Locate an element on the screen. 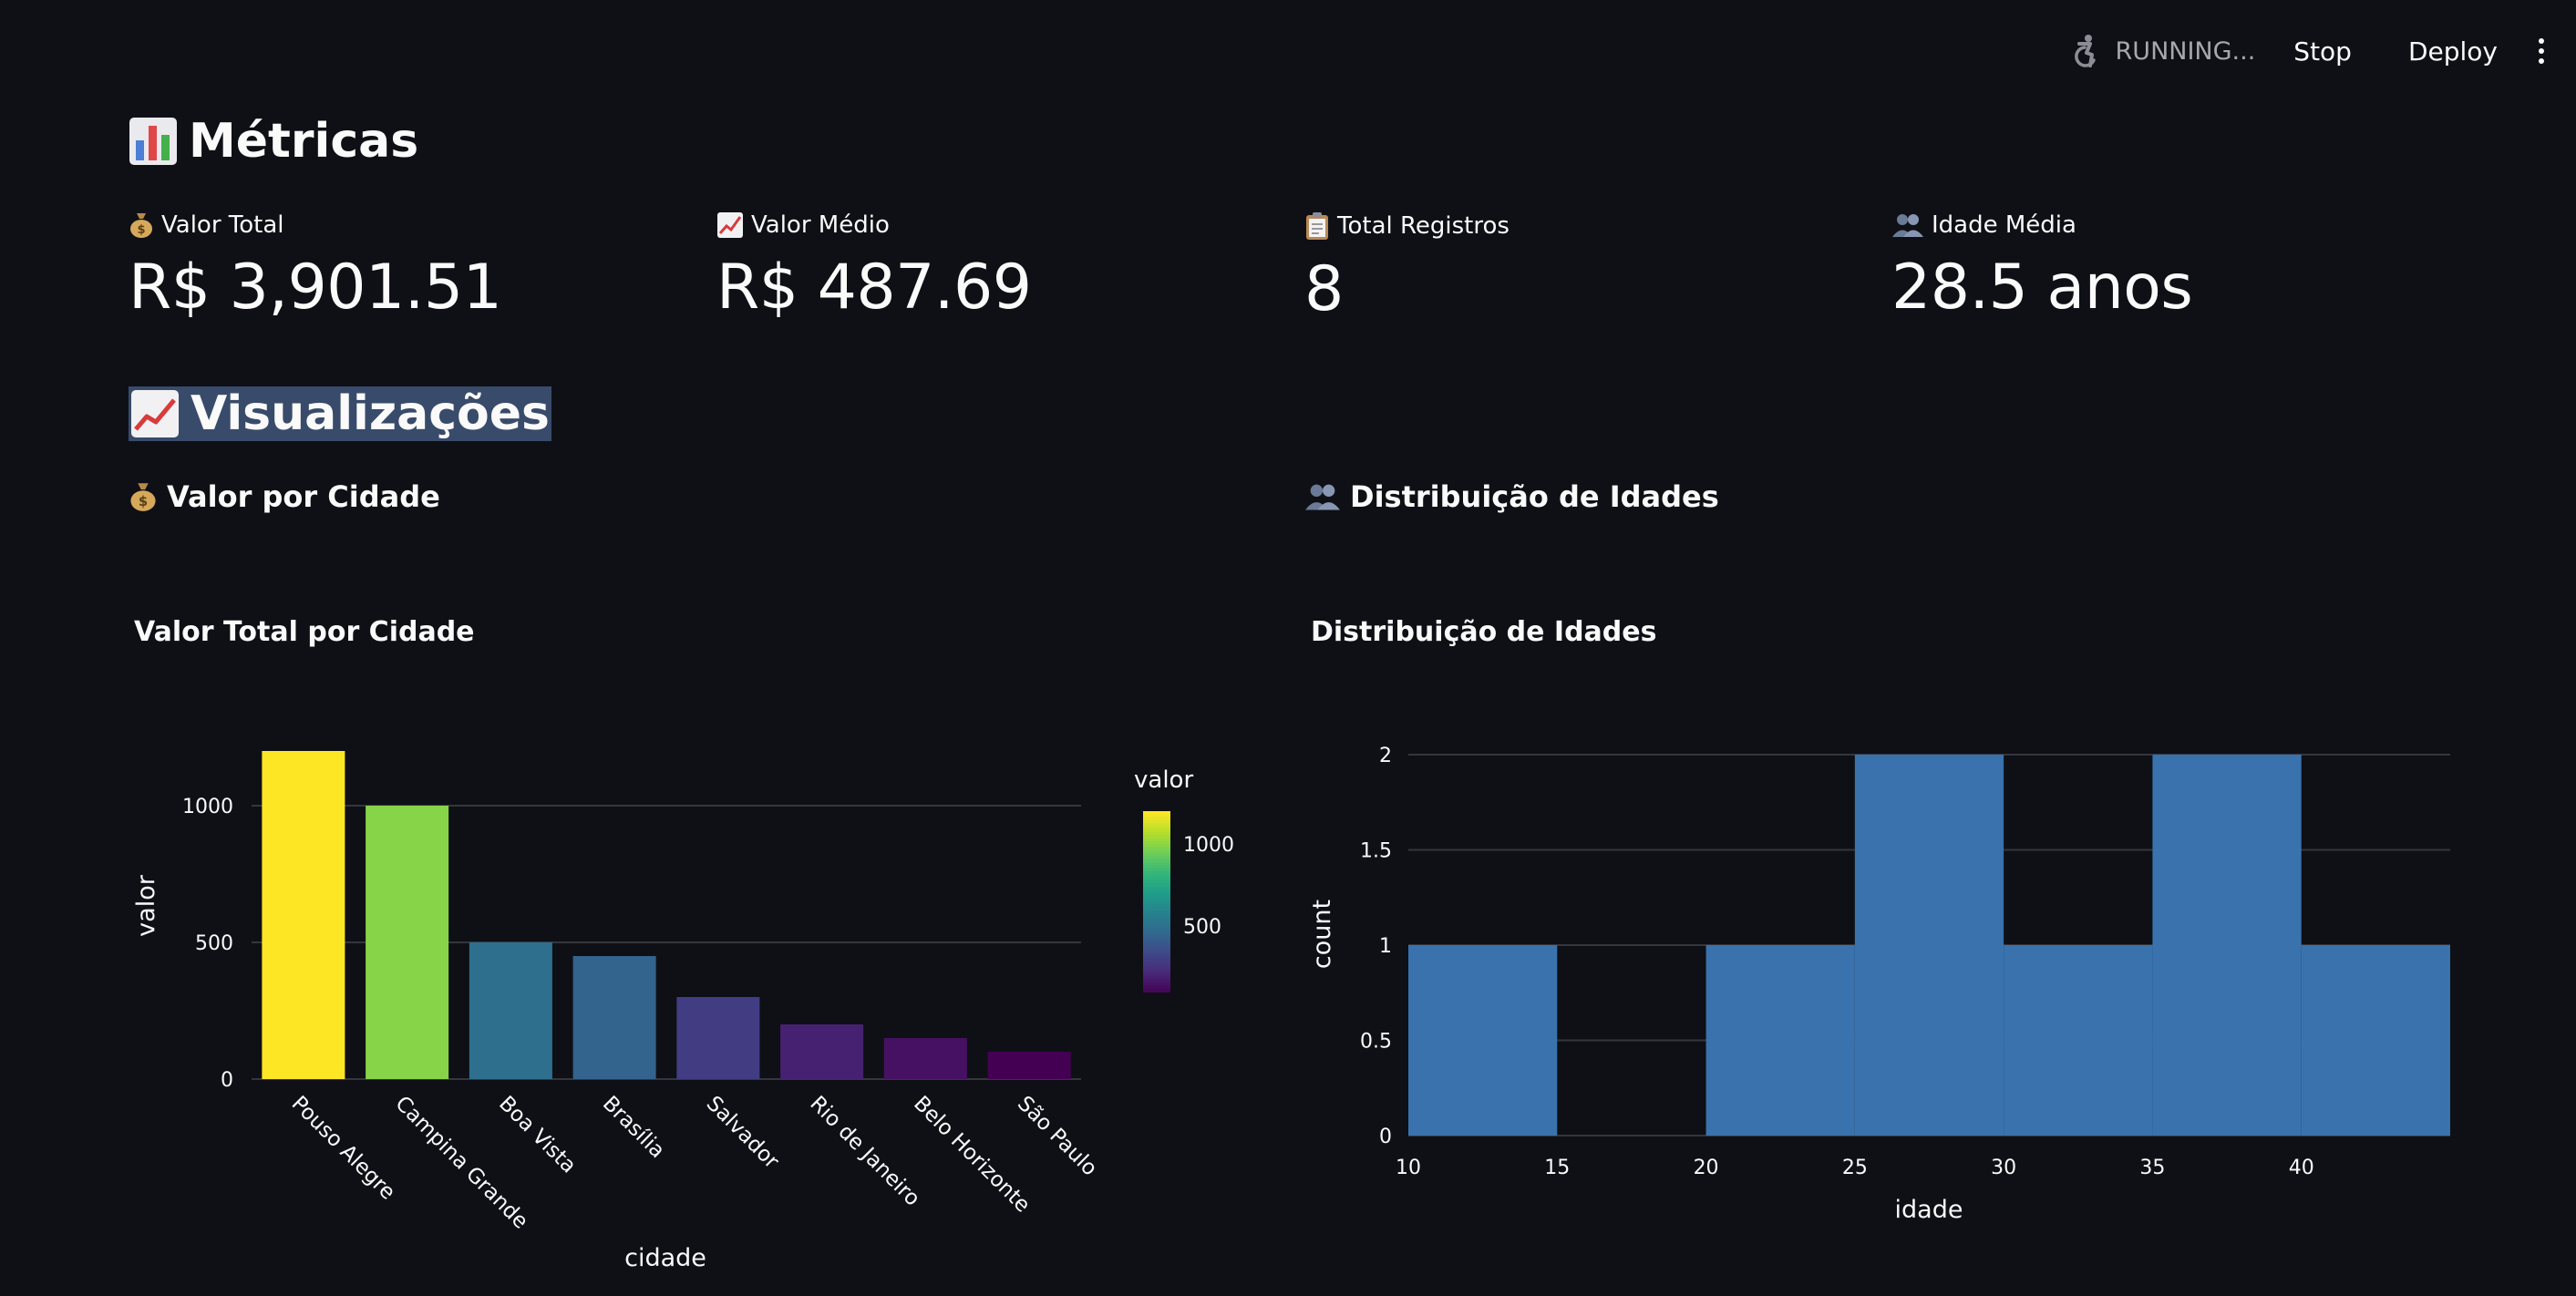  x-tick-label: 30 is located at coordinates (2003, 1168).